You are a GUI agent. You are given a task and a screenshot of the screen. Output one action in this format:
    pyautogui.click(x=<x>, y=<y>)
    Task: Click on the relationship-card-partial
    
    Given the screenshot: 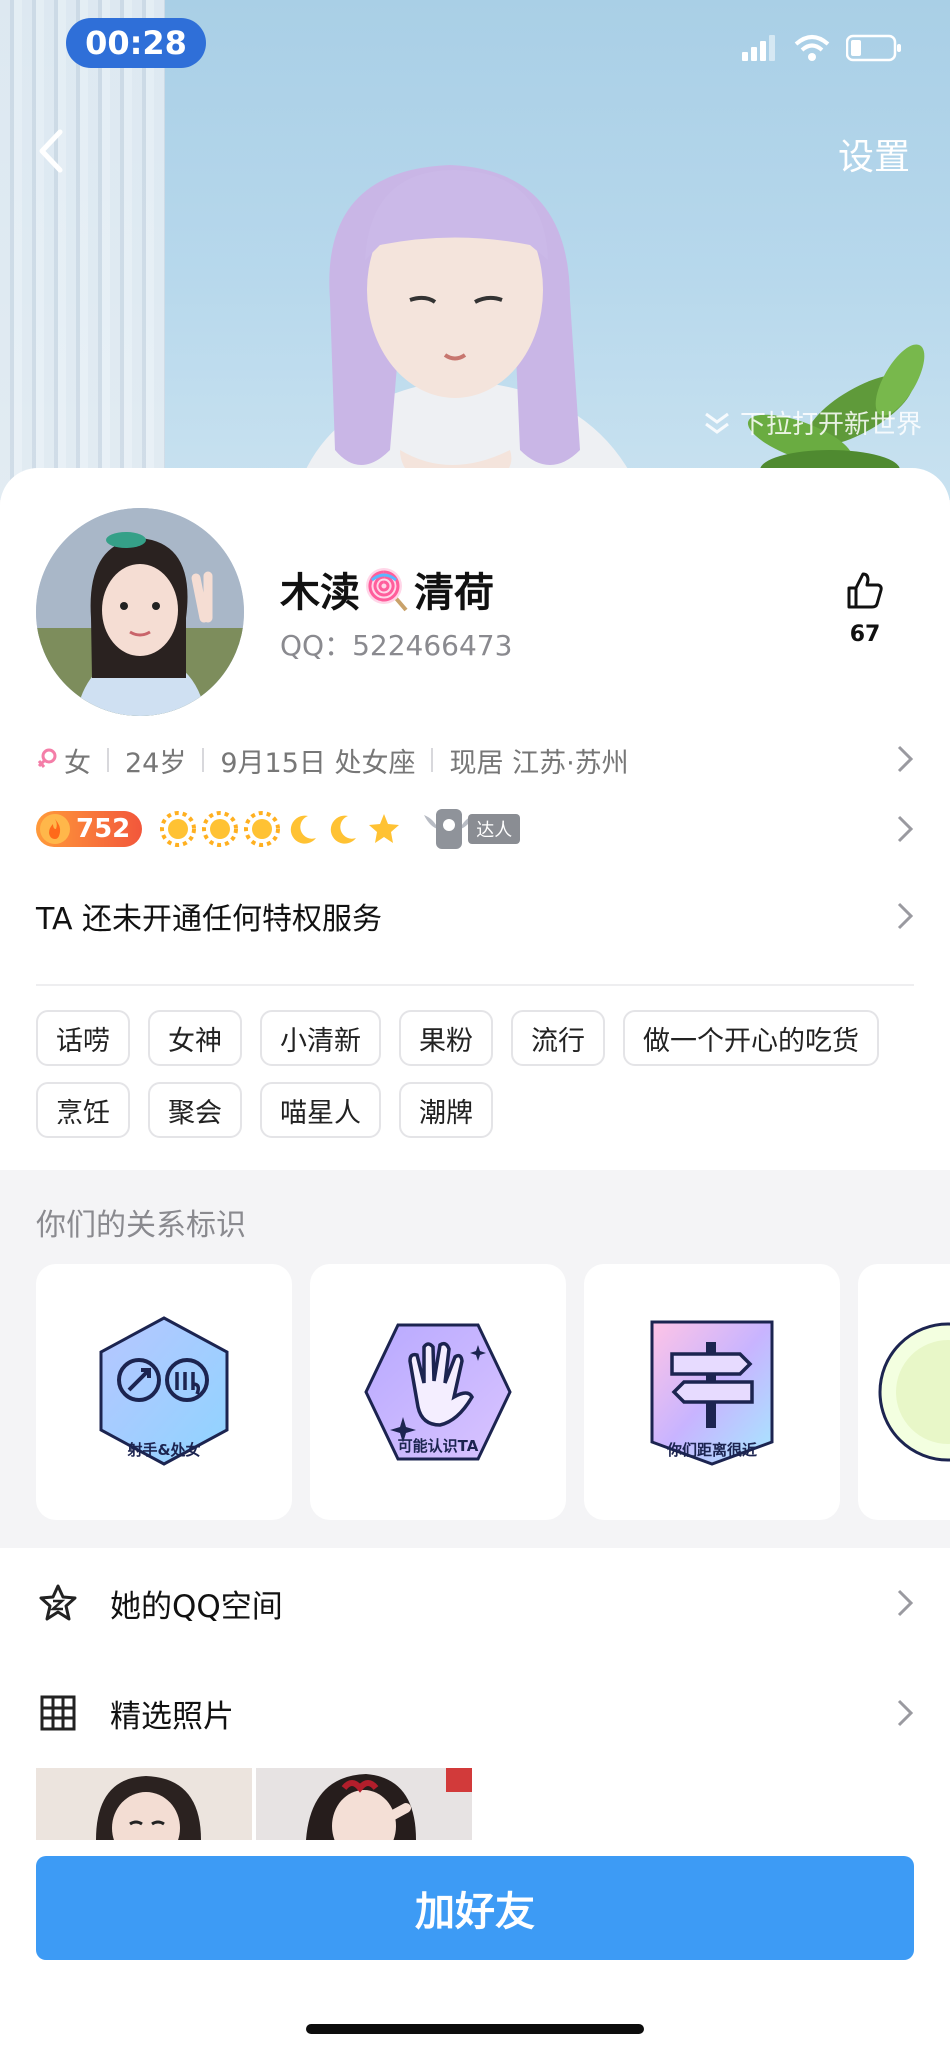 What is the action you would take?
    pyautogui.click(x=904, y=1392)
    